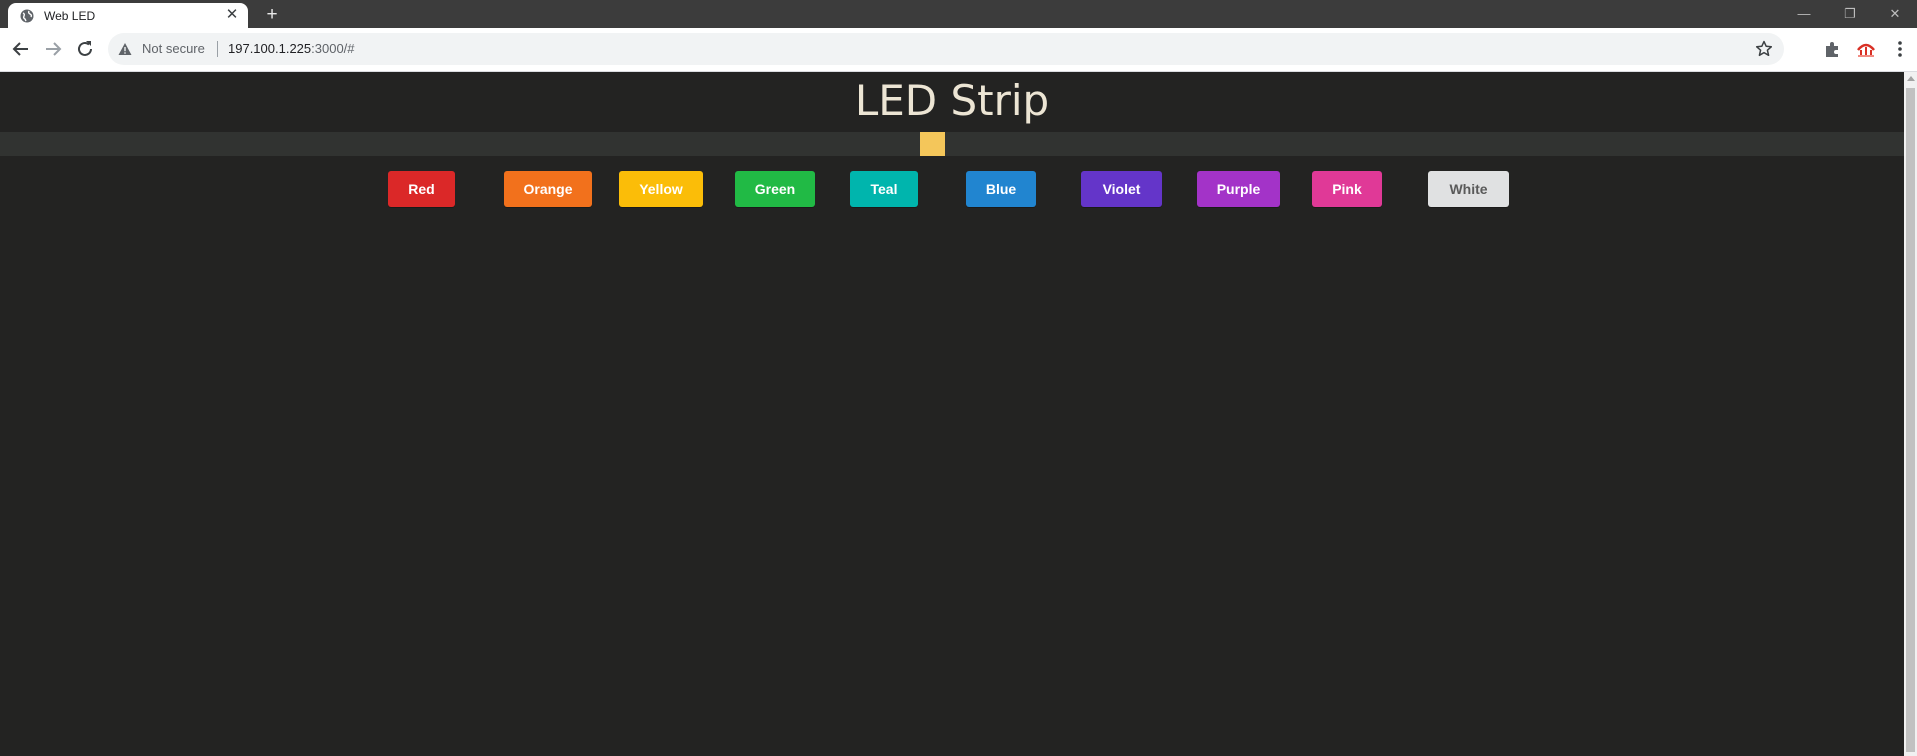  What do you see at coordinates (775, 189) in the screenshot?
I see `green-button: Green` at bounding box center [775, 189].